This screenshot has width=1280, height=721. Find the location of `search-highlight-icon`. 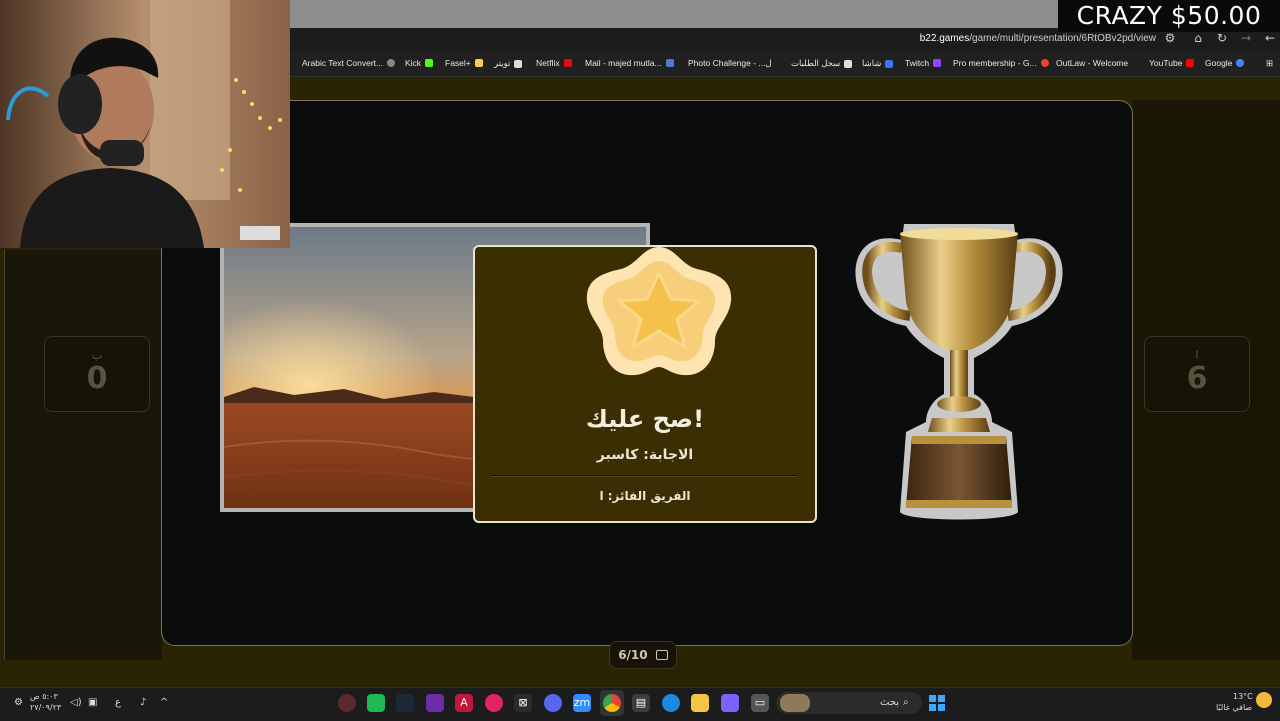

search-highlight-icon is located at coordinates (795, 703).